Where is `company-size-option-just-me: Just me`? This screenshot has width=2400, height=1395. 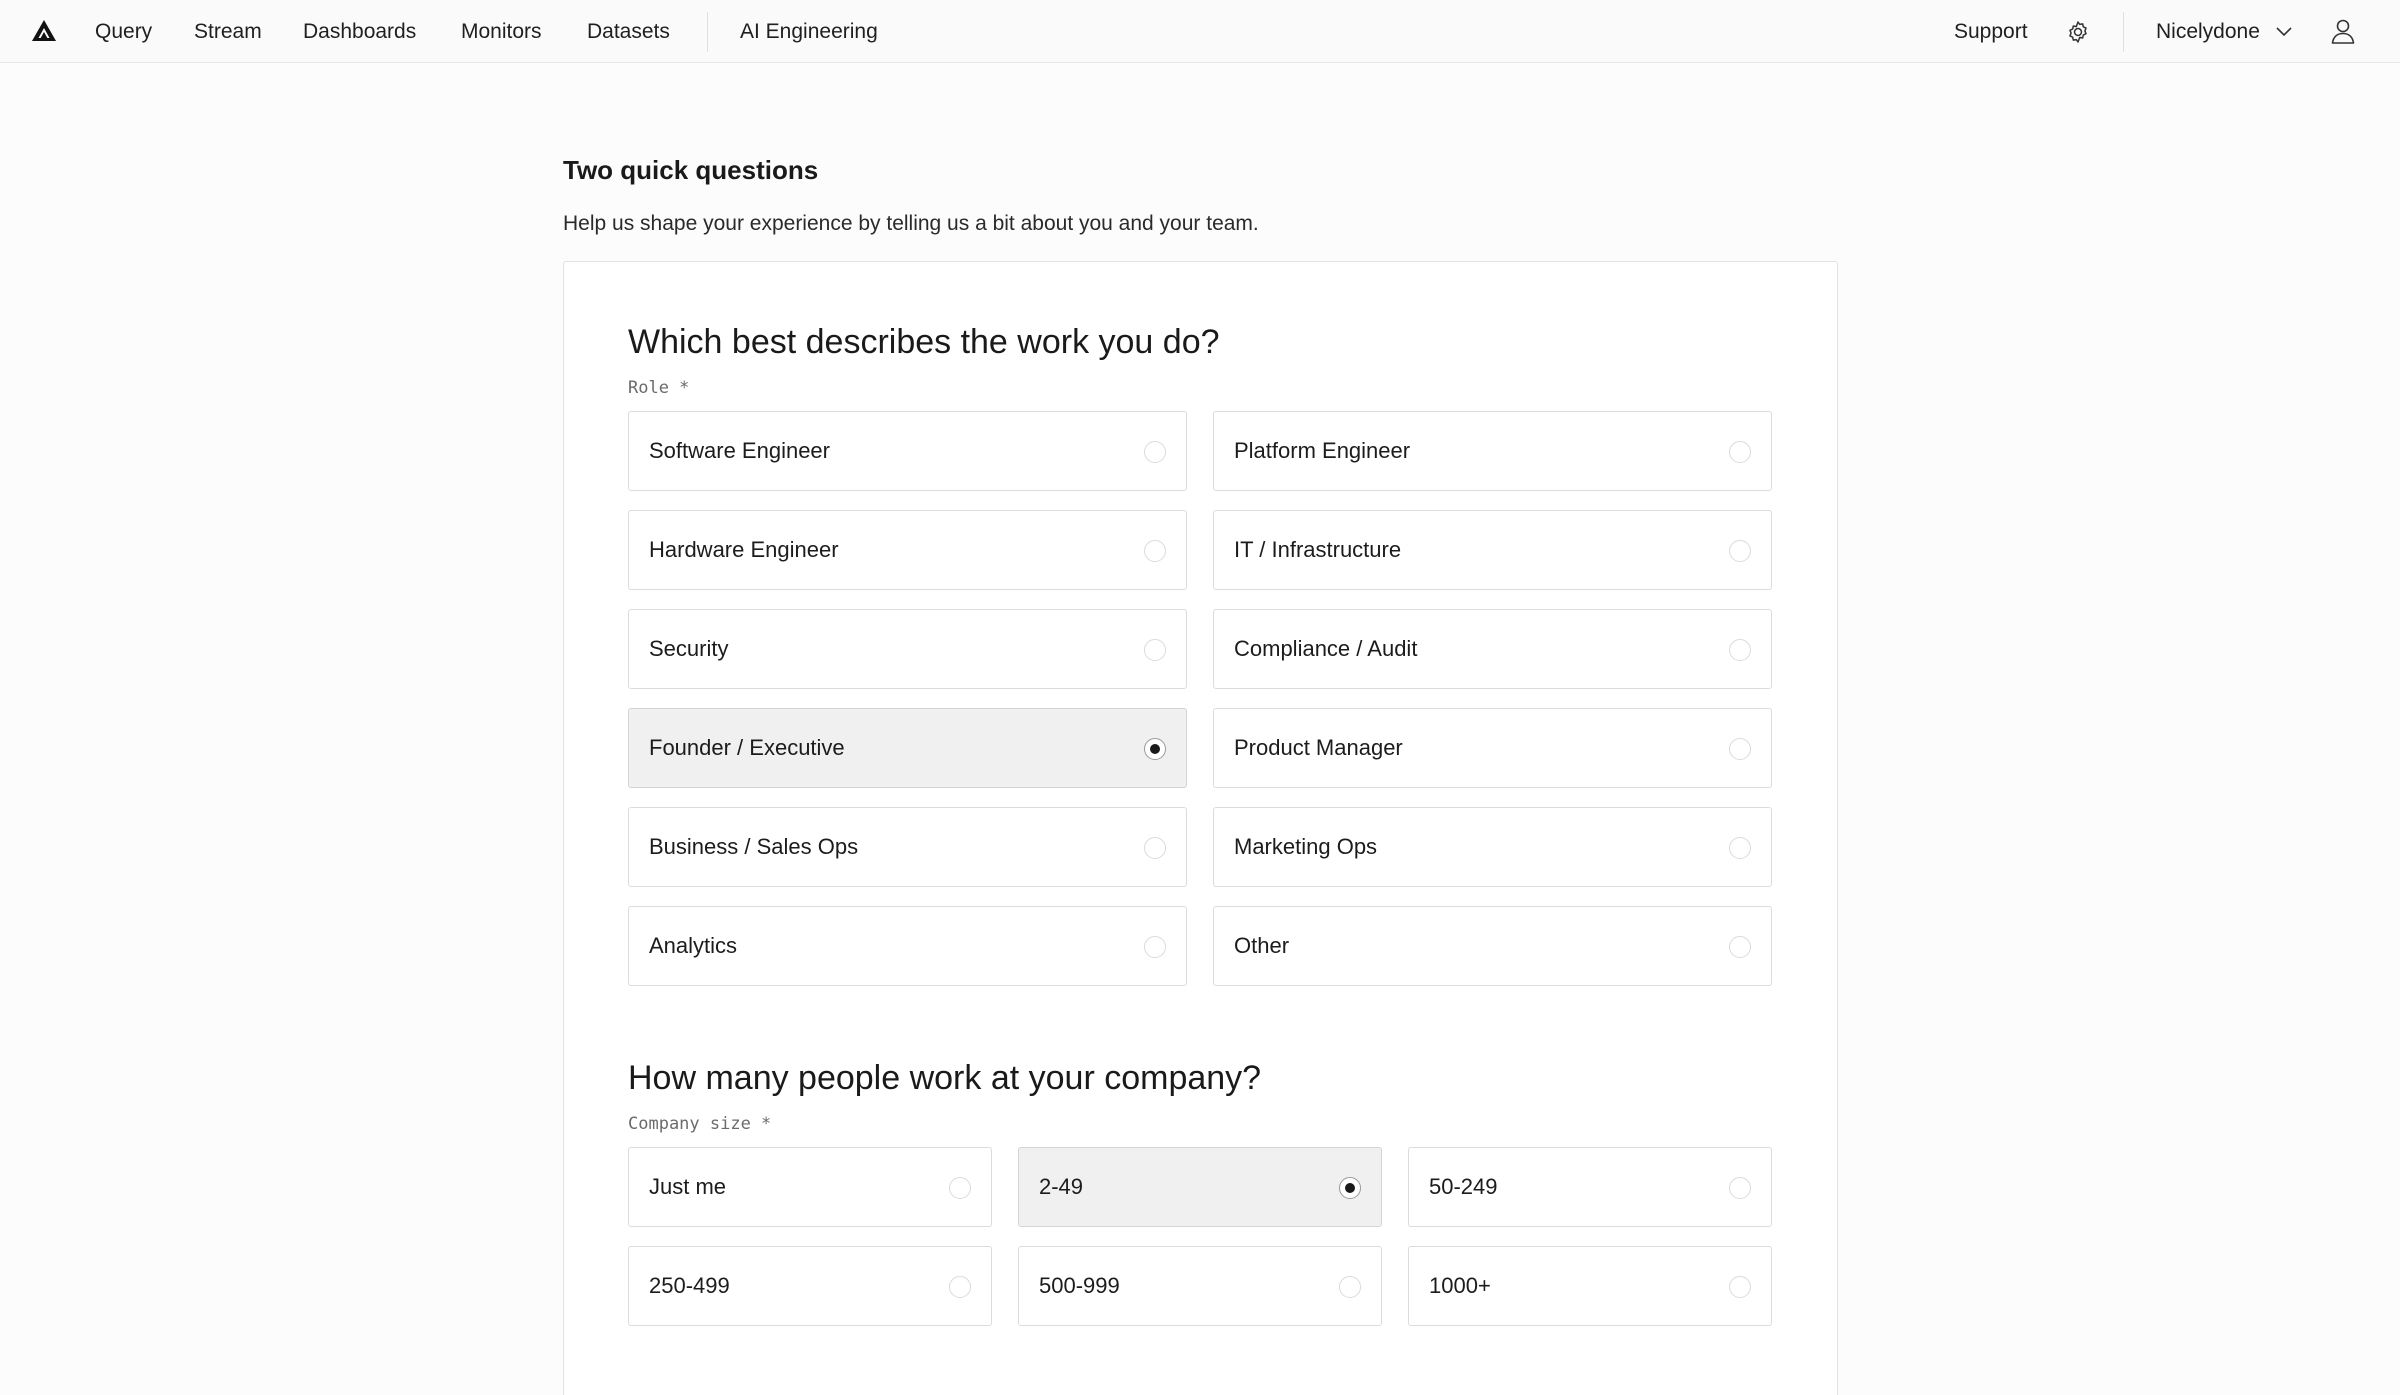
company-size-option-just-me: Just me is located at coordinates (810, 1187).